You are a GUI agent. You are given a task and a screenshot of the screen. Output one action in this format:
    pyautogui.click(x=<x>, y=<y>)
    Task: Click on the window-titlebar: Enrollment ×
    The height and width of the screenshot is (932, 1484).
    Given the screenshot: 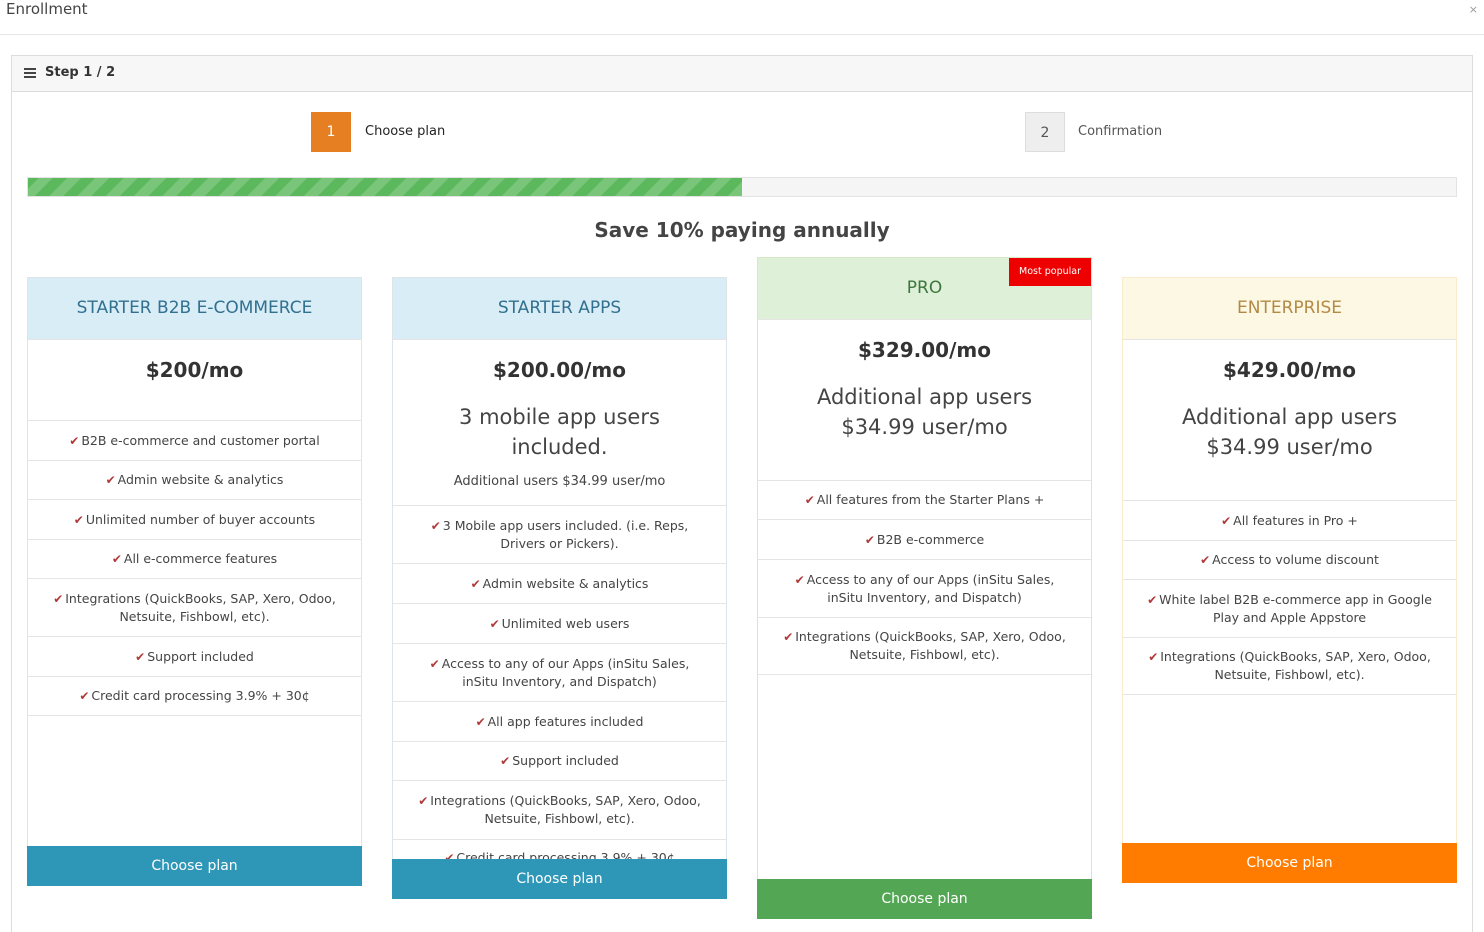 What is the action you would take?
    pyautogui.click(x=742, y=17)
    